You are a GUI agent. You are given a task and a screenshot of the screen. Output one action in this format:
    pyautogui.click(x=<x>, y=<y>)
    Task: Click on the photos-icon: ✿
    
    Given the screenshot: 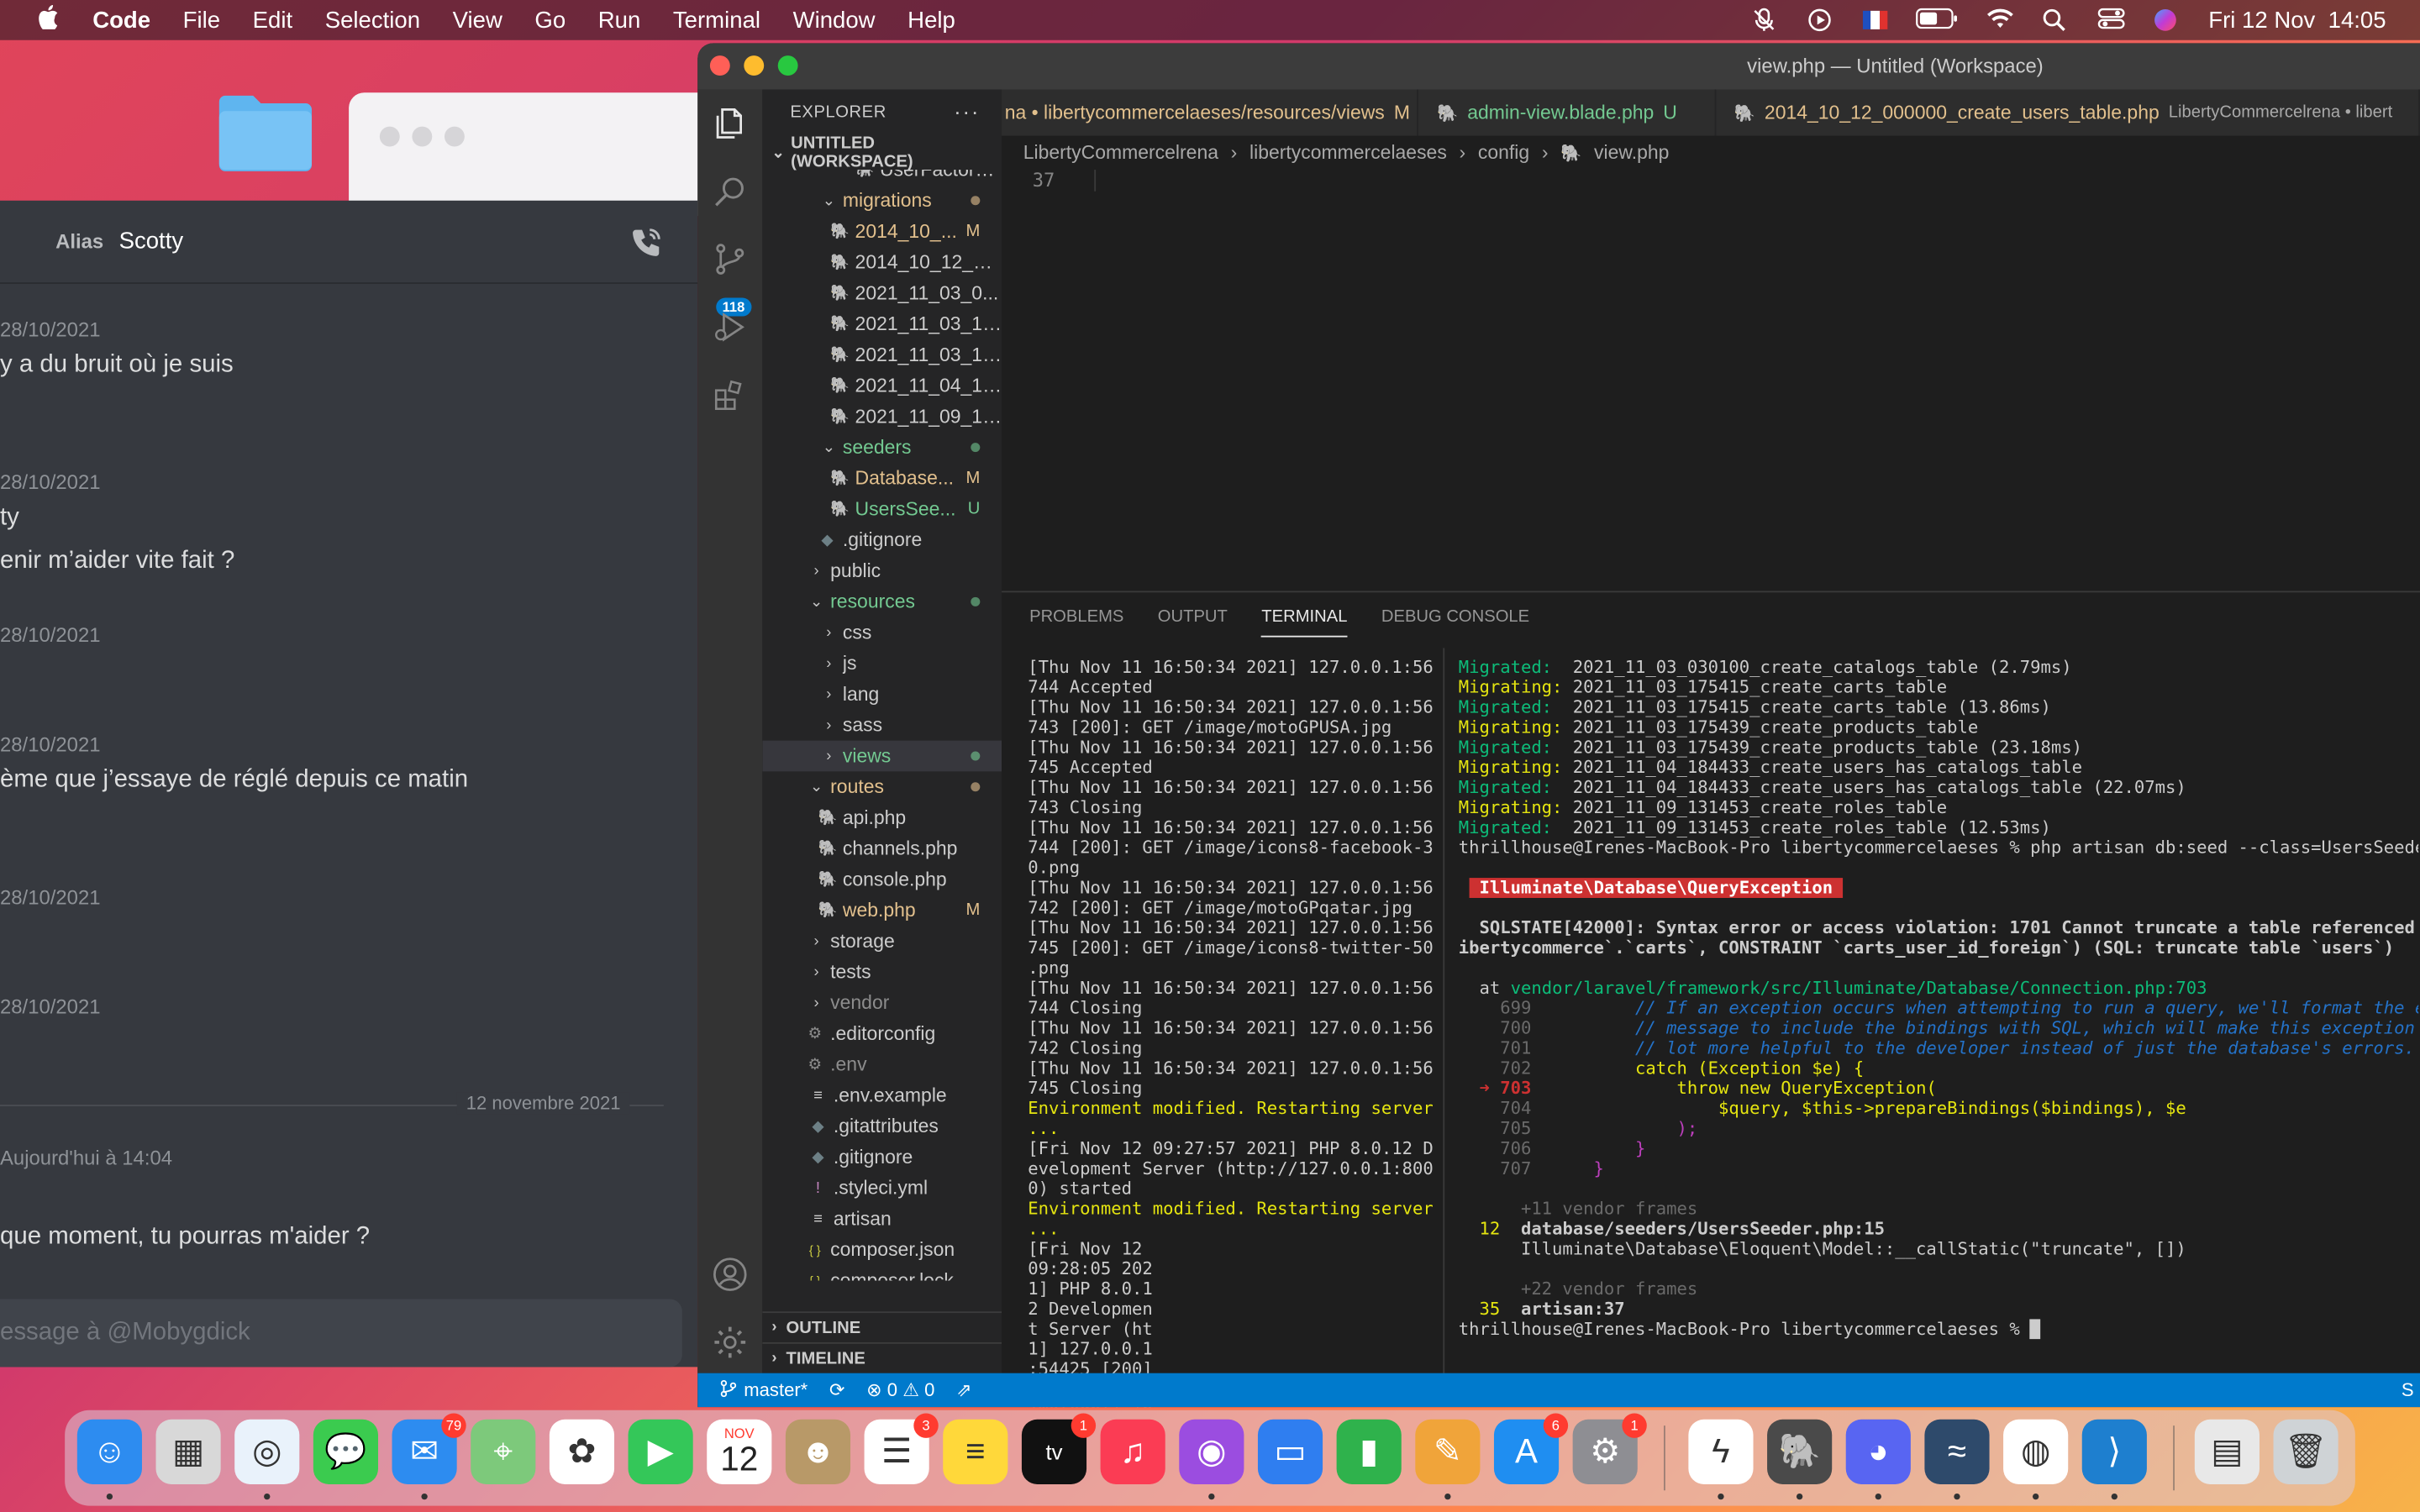 What is the action you would take?
    pyautogui.click(x=582, y=1451)
    